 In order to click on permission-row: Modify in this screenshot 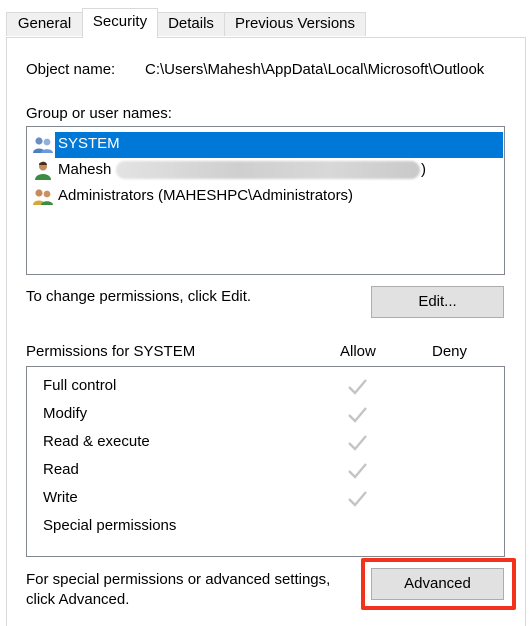, I will do `click(65, 413)`.